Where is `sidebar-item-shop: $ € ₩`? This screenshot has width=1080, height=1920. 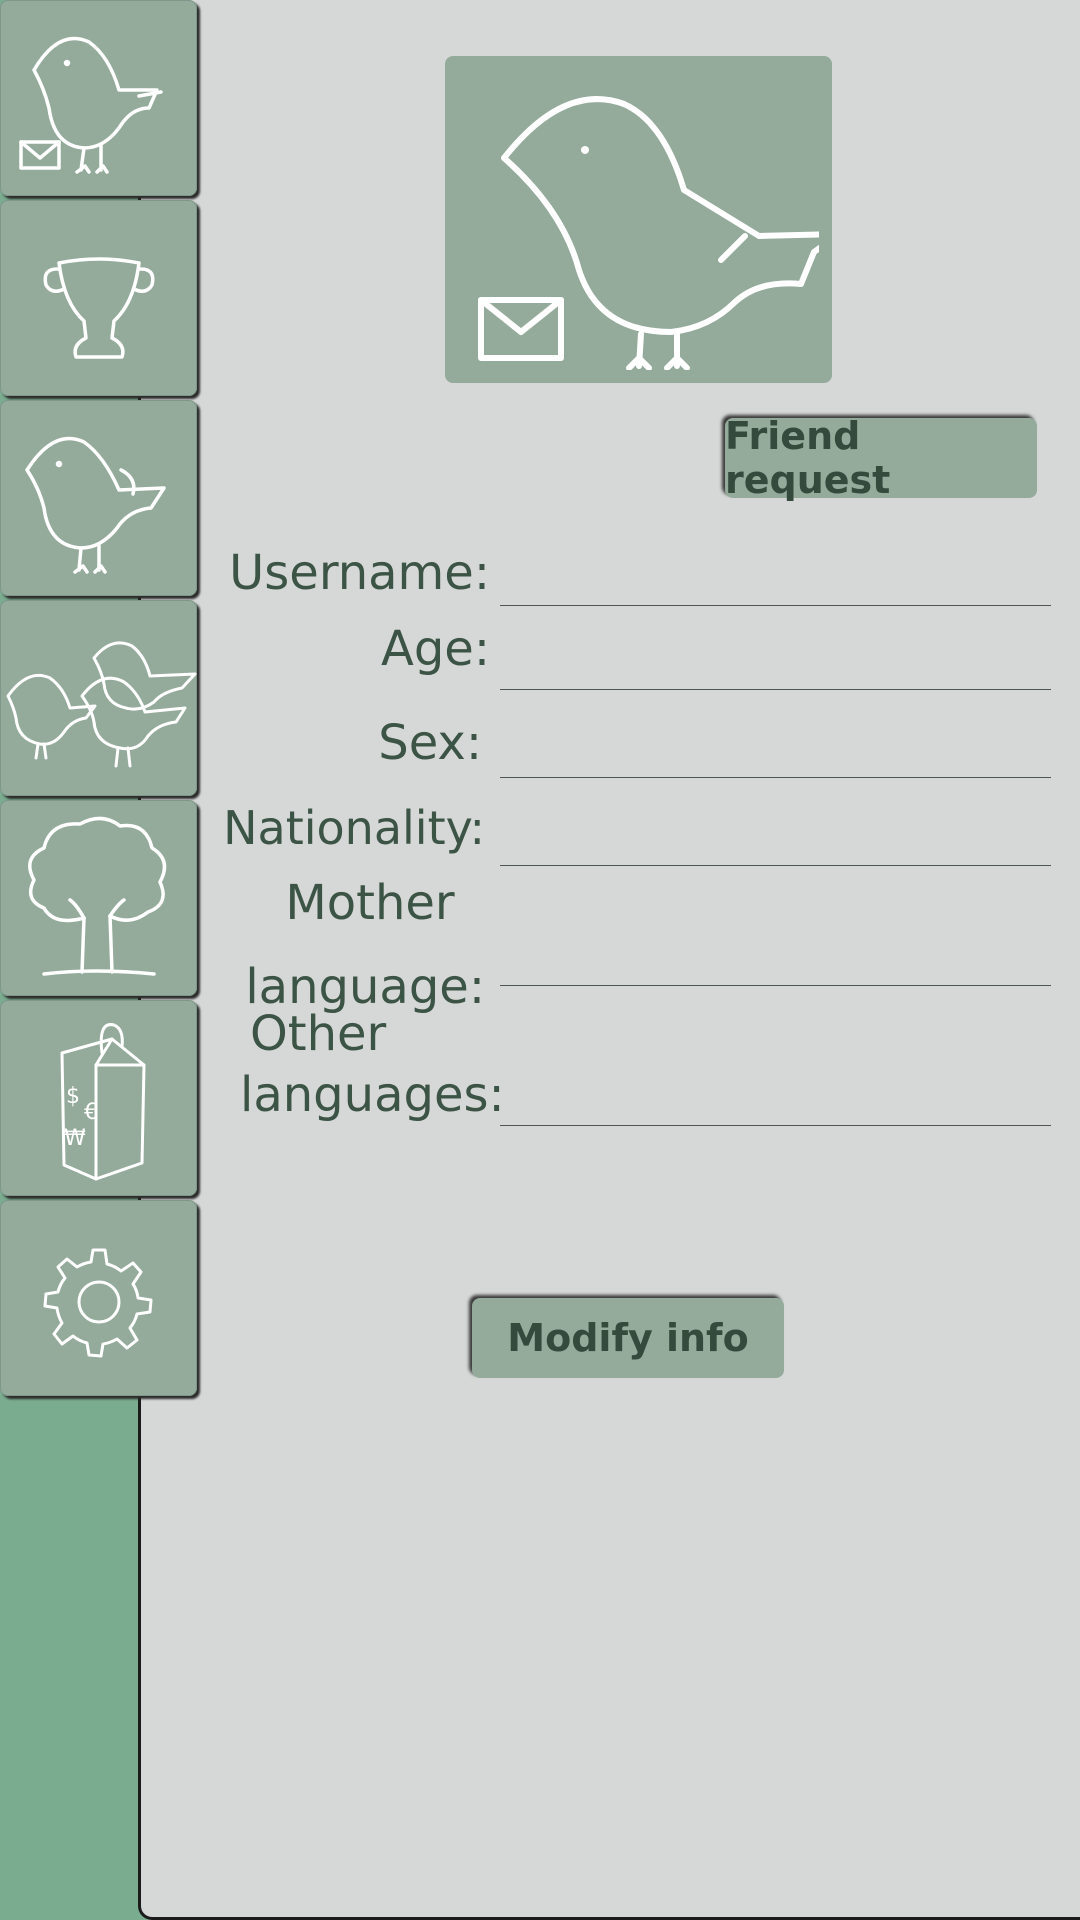
sidebar-item-shop: $ € ₩ is located at coordinates (98, 1098).